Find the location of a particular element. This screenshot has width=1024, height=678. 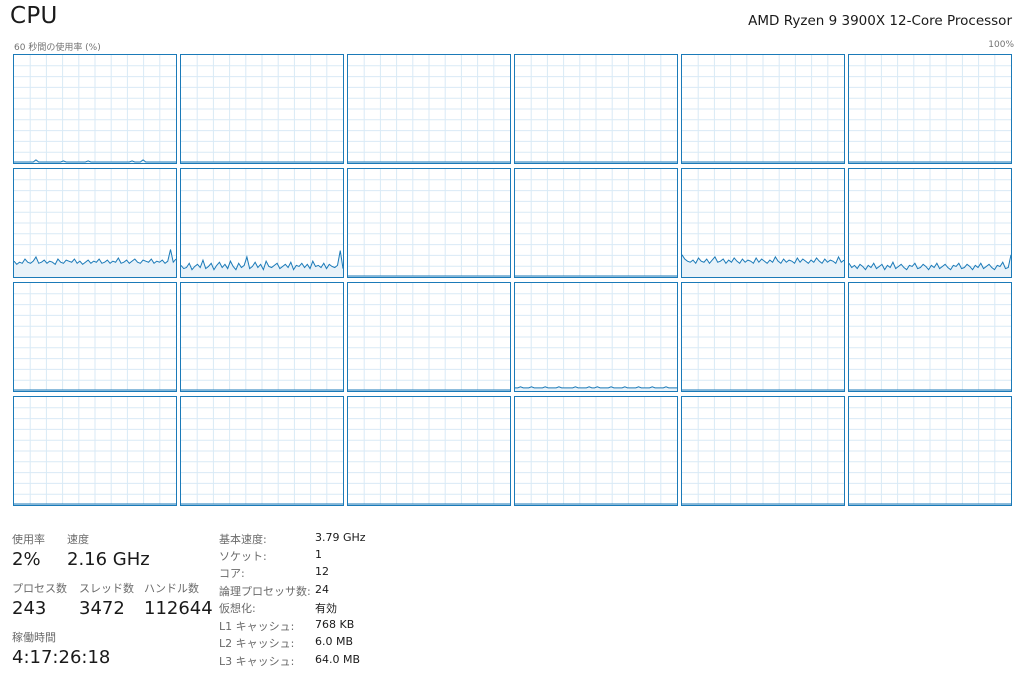

info-value-l1-cache: 768 KB is located at coordinates (335, 624).